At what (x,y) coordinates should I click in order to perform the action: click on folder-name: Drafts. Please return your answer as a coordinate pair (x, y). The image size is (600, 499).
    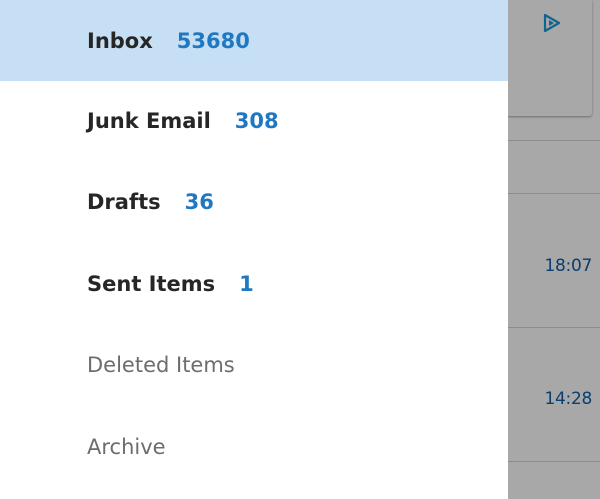
    Looking at the image, I should click on (124, 201).